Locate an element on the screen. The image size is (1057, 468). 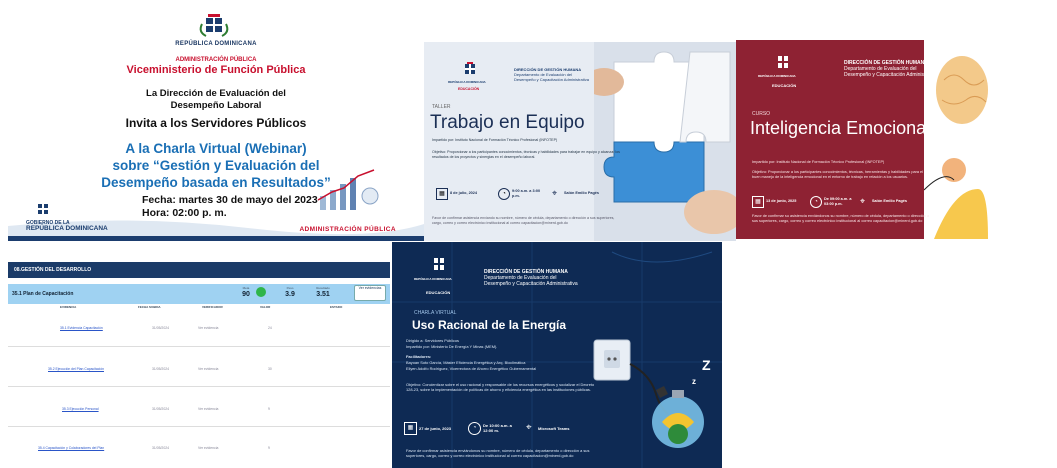
plan-label: 35.1 Plan de Capacitación is located at coordinates (43, 294).